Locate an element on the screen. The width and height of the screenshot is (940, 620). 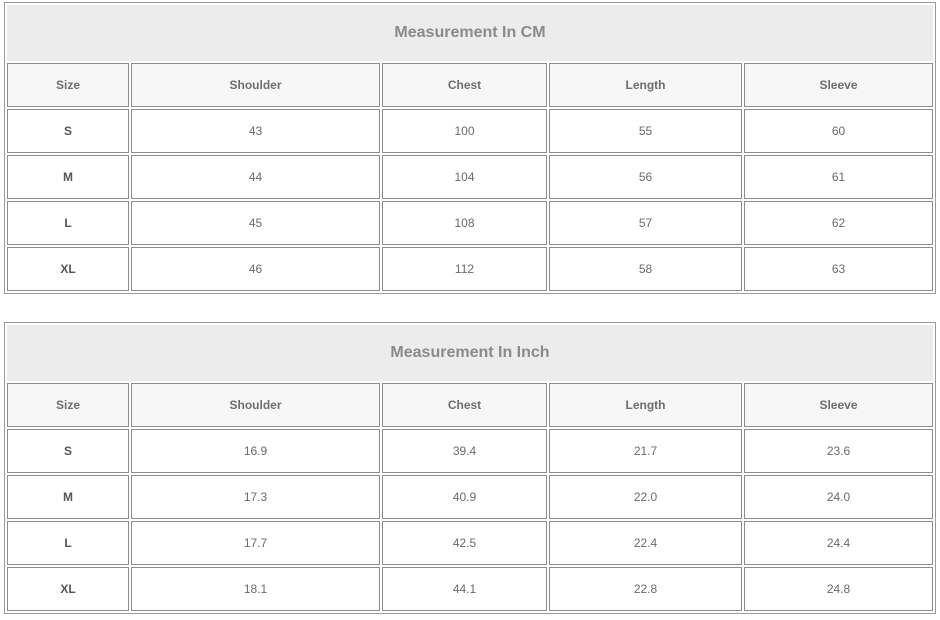
length-cell: 56 is located at coordinates (645, 177).